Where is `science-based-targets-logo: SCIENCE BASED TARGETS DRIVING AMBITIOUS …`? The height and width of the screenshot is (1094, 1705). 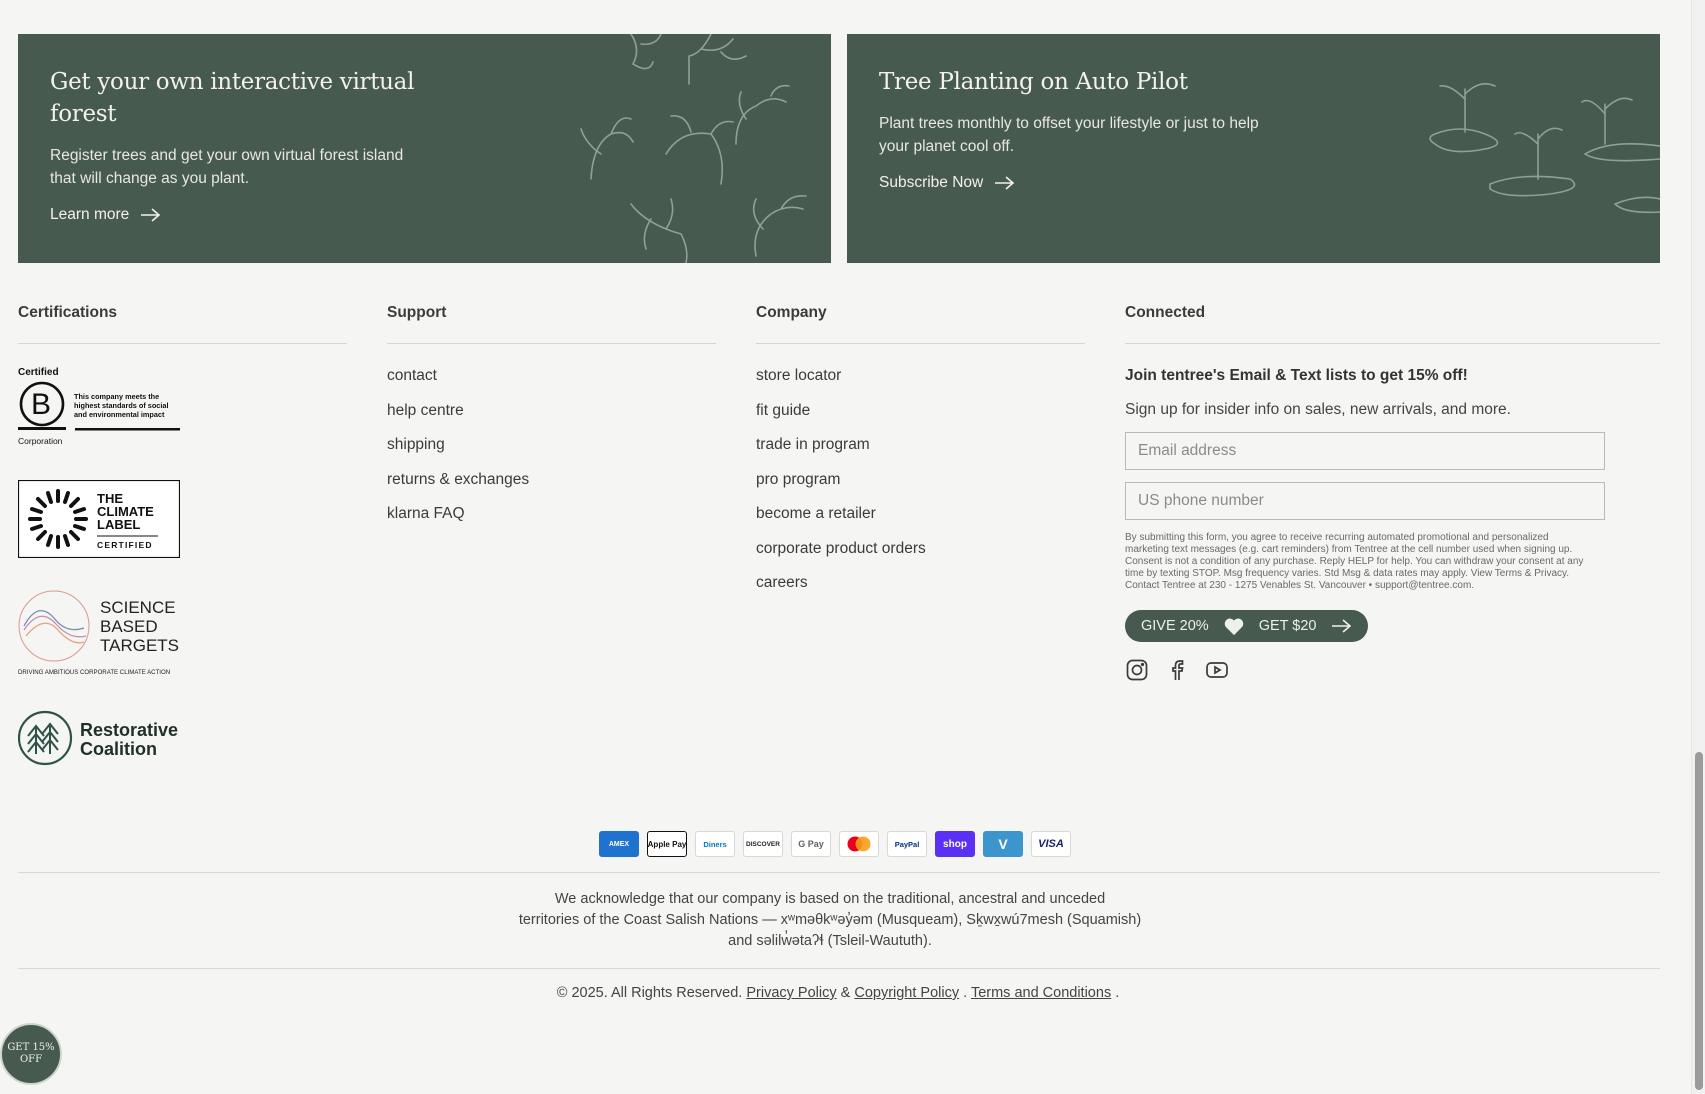 science-based-targets-logo: SCIENCE BASED TARGETS DRIVING AMBITIOUS … is located at coordinates (98, 633).